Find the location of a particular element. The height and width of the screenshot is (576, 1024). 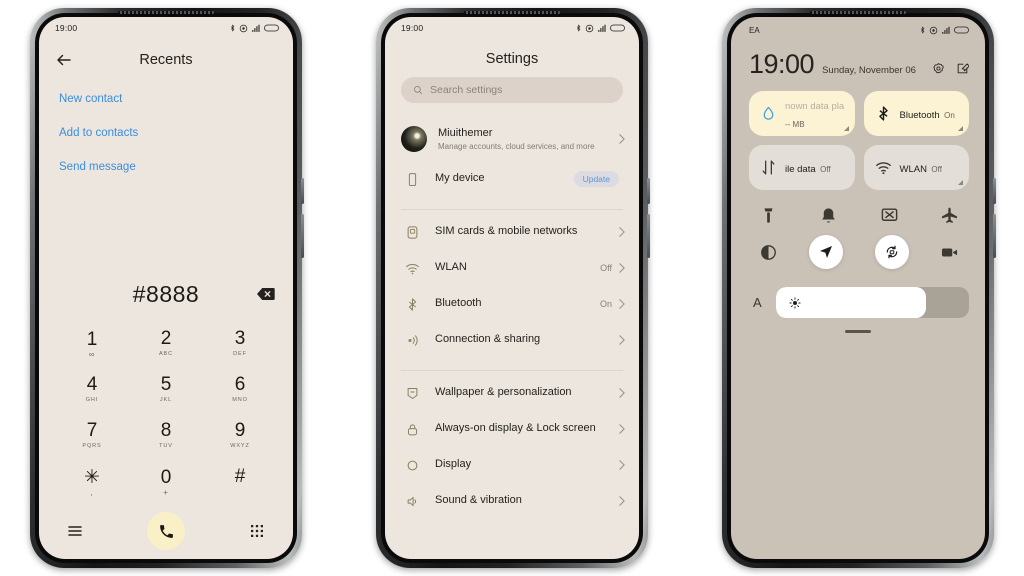

update-badge: Update is located at coordinates (596, 179).